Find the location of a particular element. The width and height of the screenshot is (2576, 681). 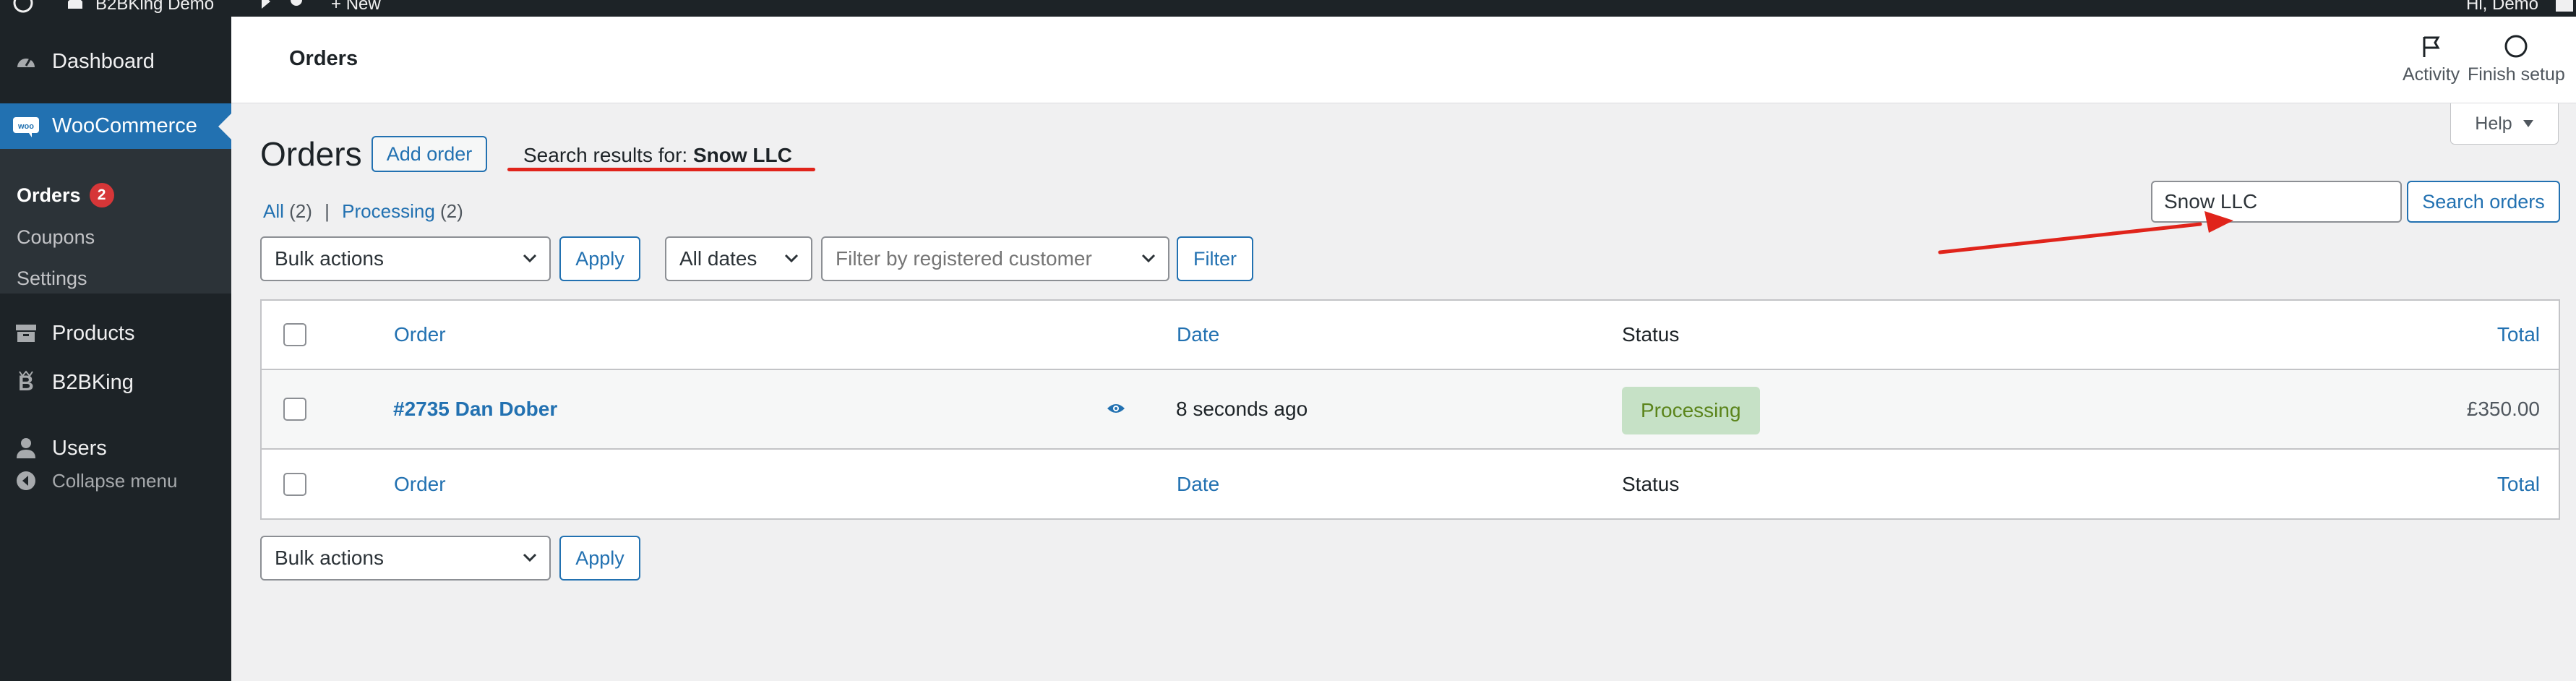

column-header-total: Total is located at coordinates (2519, 334).